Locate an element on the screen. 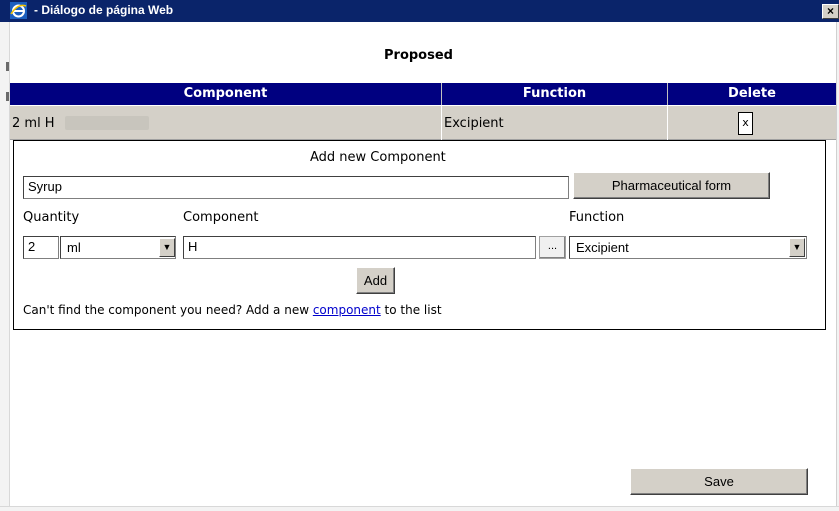  delete-row-button: x is located at coordinates (745, 123).